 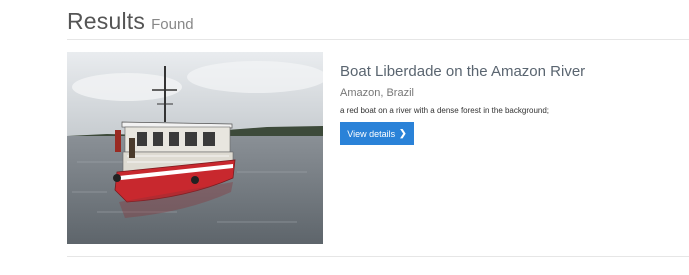 What do you see at coordinates (377, 93) in the screenshot?
I see `result-location: Amazon, Brazil` at bounding box center [377, 93].